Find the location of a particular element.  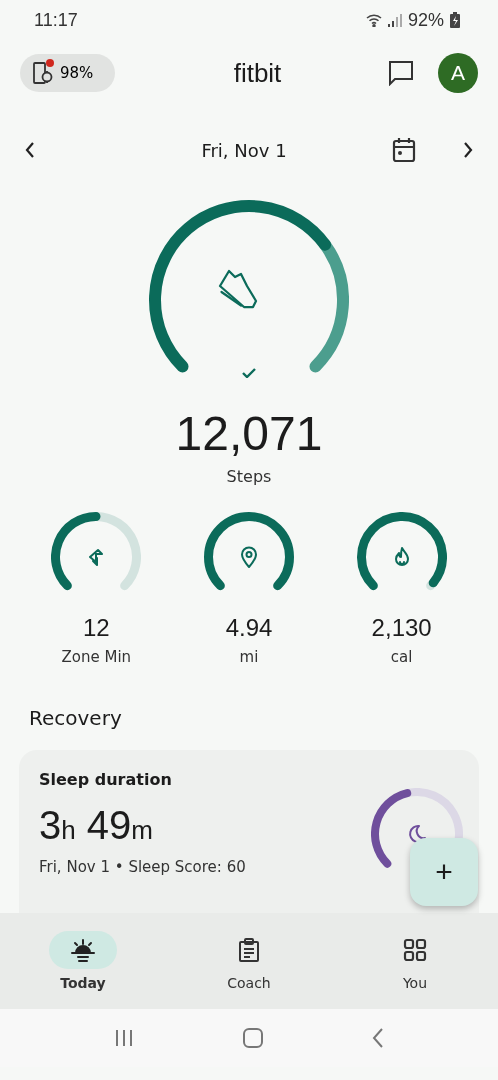

steps-value: 12,071 is located at coordinates (249, 433).